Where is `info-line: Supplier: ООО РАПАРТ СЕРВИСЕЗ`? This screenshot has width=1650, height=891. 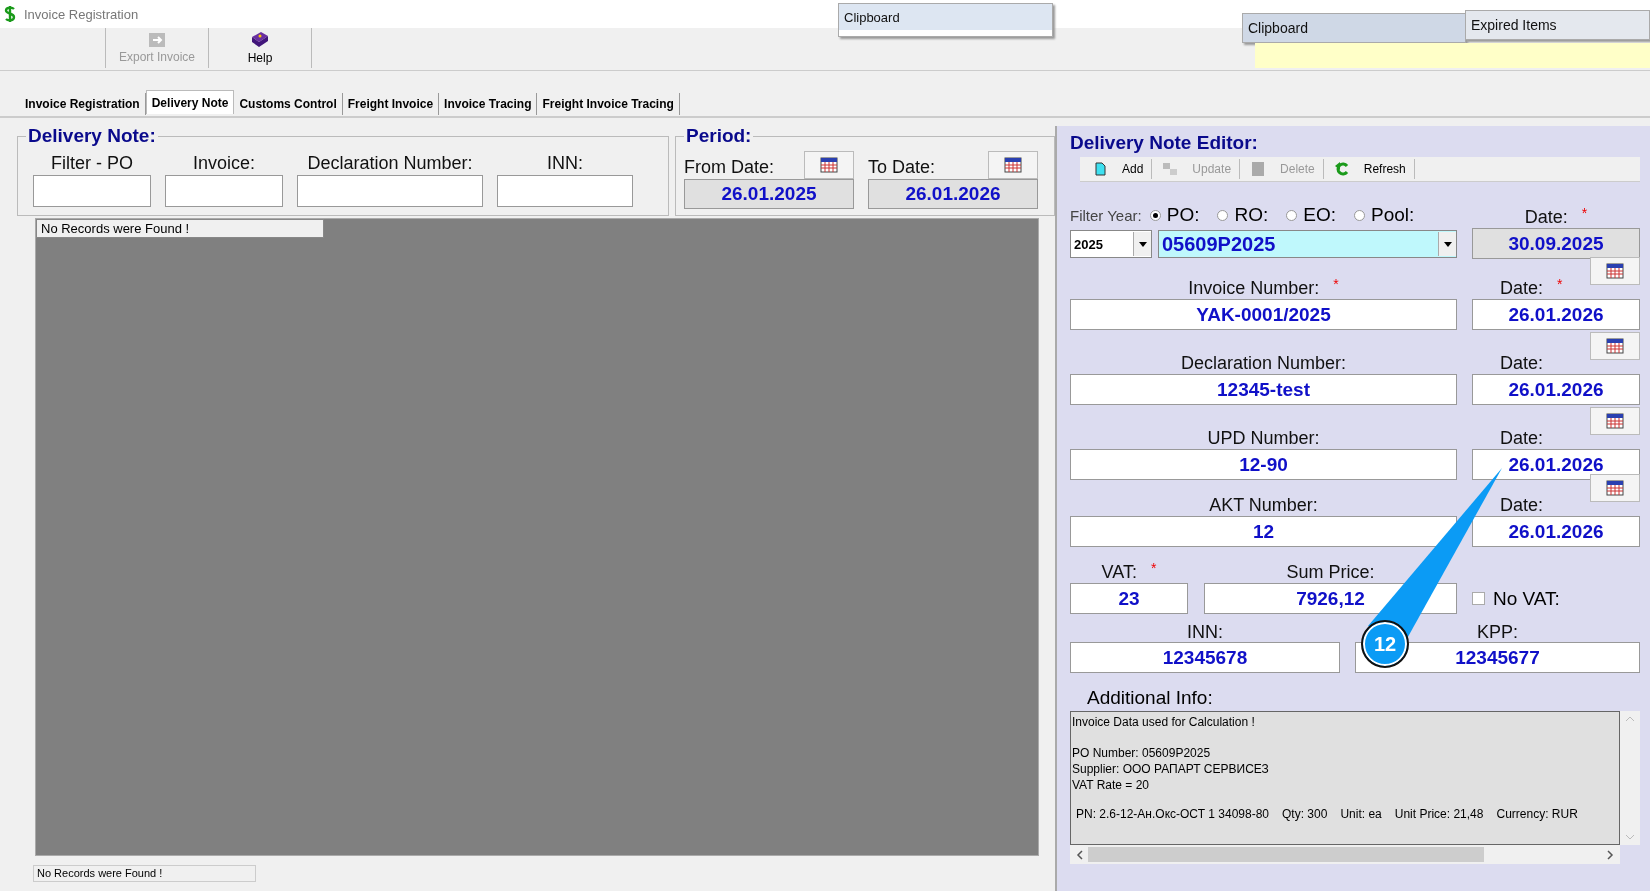 info-line: Supplier: ООО РАПАРТ СЕРВИСЕЗ is located at coordinates (1171, 769).